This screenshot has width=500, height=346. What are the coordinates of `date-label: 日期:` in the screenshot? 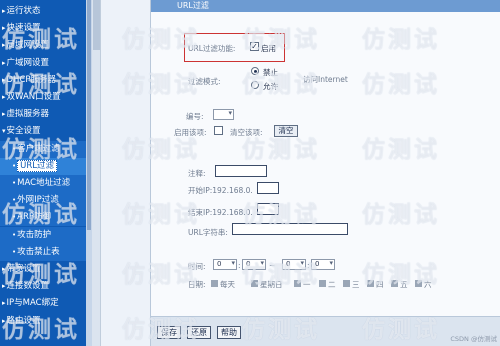 It's located at (197, 284).